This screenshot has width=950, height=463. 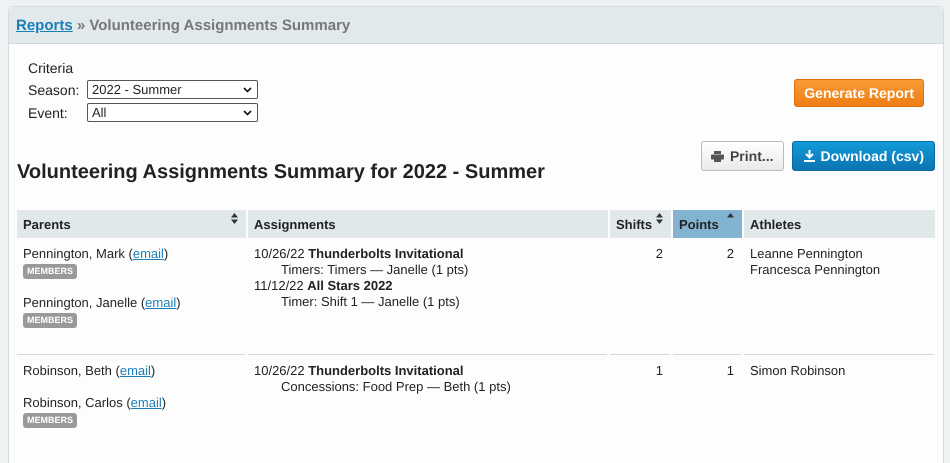 What do you see at coordinates (172, 89) in the screenshot?
I see `dropdown: 2022 - Summer` at bounding box center [172, 89].